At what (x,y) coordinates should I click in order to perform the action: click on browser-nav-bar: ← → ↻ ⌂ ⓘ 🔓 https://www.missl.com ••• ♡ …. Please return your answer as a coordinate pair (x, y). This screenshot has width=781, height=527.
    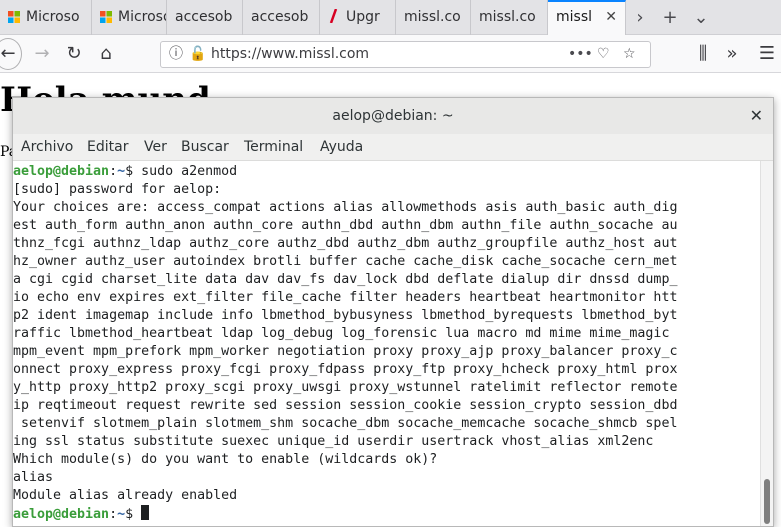
    Looking at the image, I should click on (390, 54).